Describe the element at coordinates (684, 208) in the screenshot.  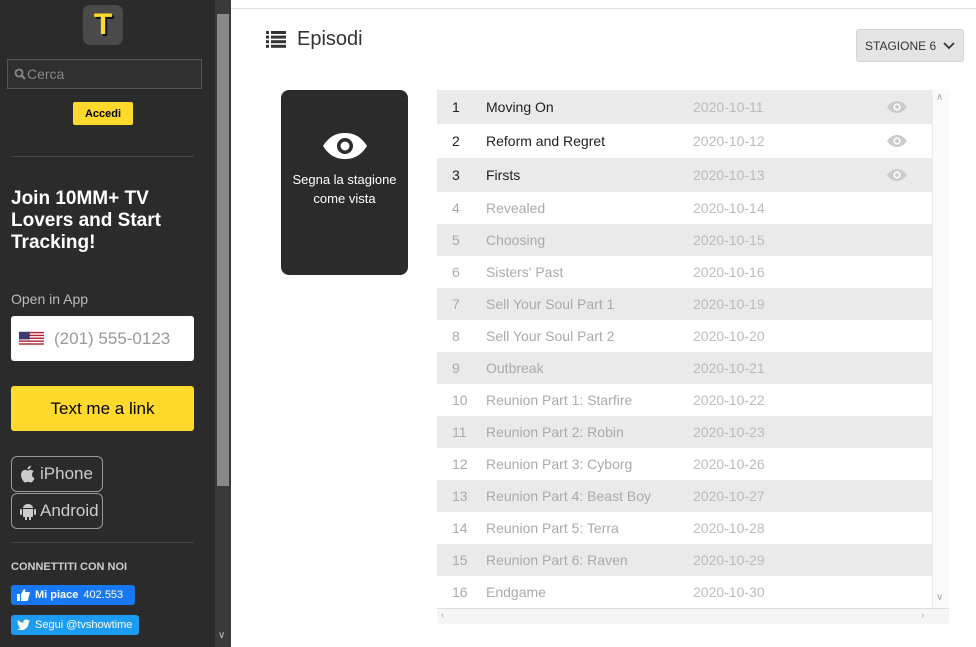
I see `episode-row: 4 Revealed 2020-10-14` at that location.